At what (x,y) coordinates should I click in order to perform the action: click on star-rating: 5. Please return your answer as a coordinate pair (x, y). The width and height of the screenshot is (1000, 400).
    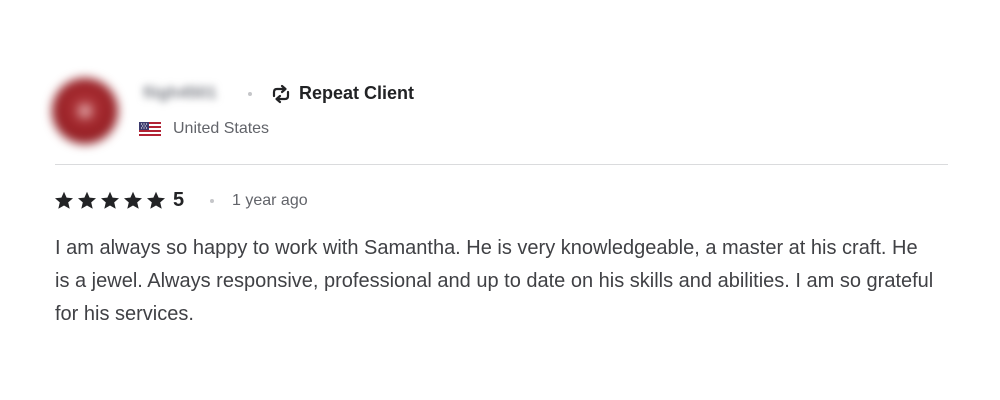
    Looking at the image, I should click on (119, 200).